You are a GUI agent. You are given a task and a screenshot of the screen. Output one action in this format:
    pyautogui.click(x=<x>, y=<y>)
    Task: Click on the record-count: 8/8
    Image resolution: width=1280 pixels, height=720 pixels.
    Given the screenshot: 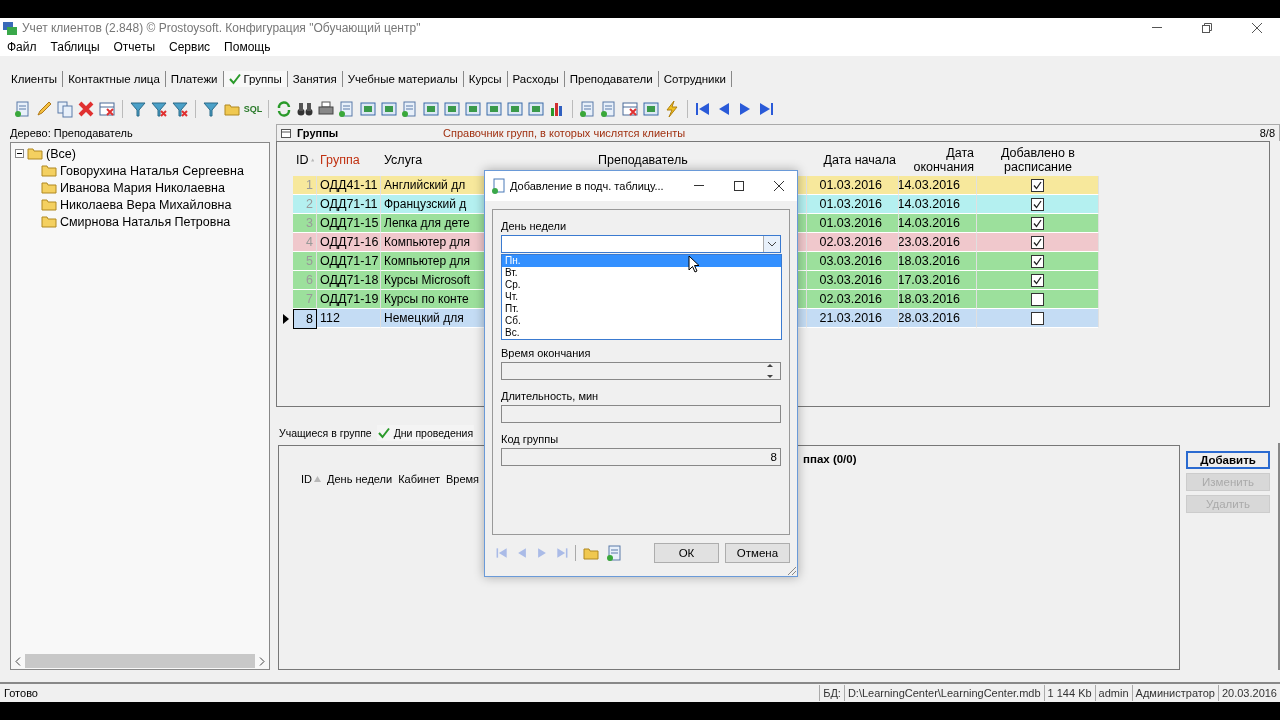 What is the action you would take?
    pyautogui.click(x=1267, y=133)
    